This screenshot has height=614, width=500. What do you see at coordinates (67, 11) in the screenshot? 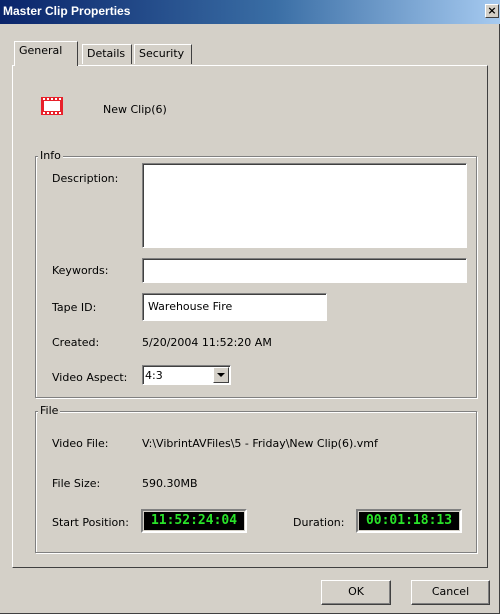
I see `window-title: Master Clip Properties` at bounding box center [67, 11].